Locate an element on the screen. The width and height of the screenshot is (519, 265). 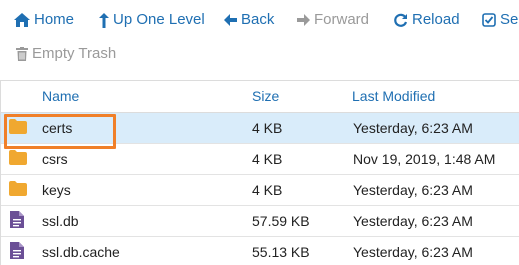
file-name: certs is located at coordinates (57, 128).